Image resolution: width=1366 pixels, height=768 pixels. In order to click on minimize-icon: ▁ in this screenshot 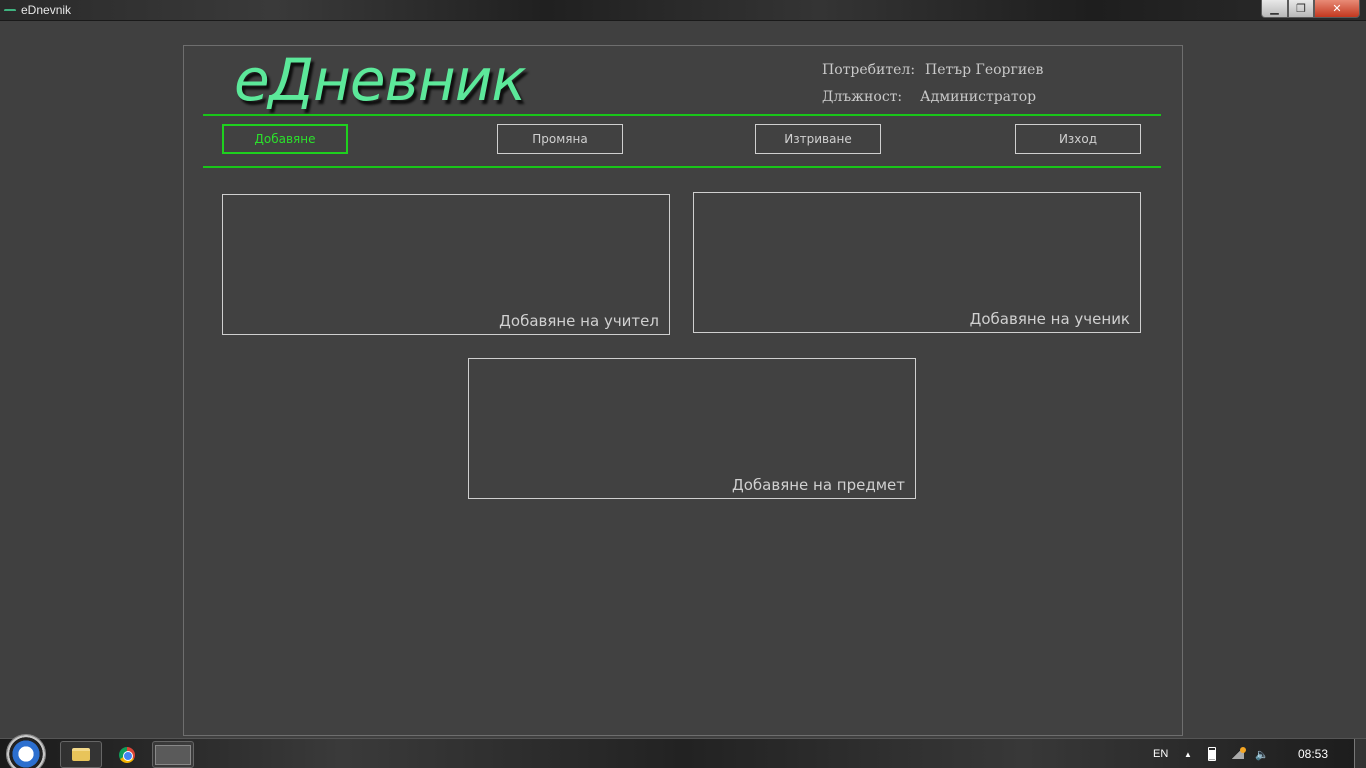, I will do `click(1274, 8)`.